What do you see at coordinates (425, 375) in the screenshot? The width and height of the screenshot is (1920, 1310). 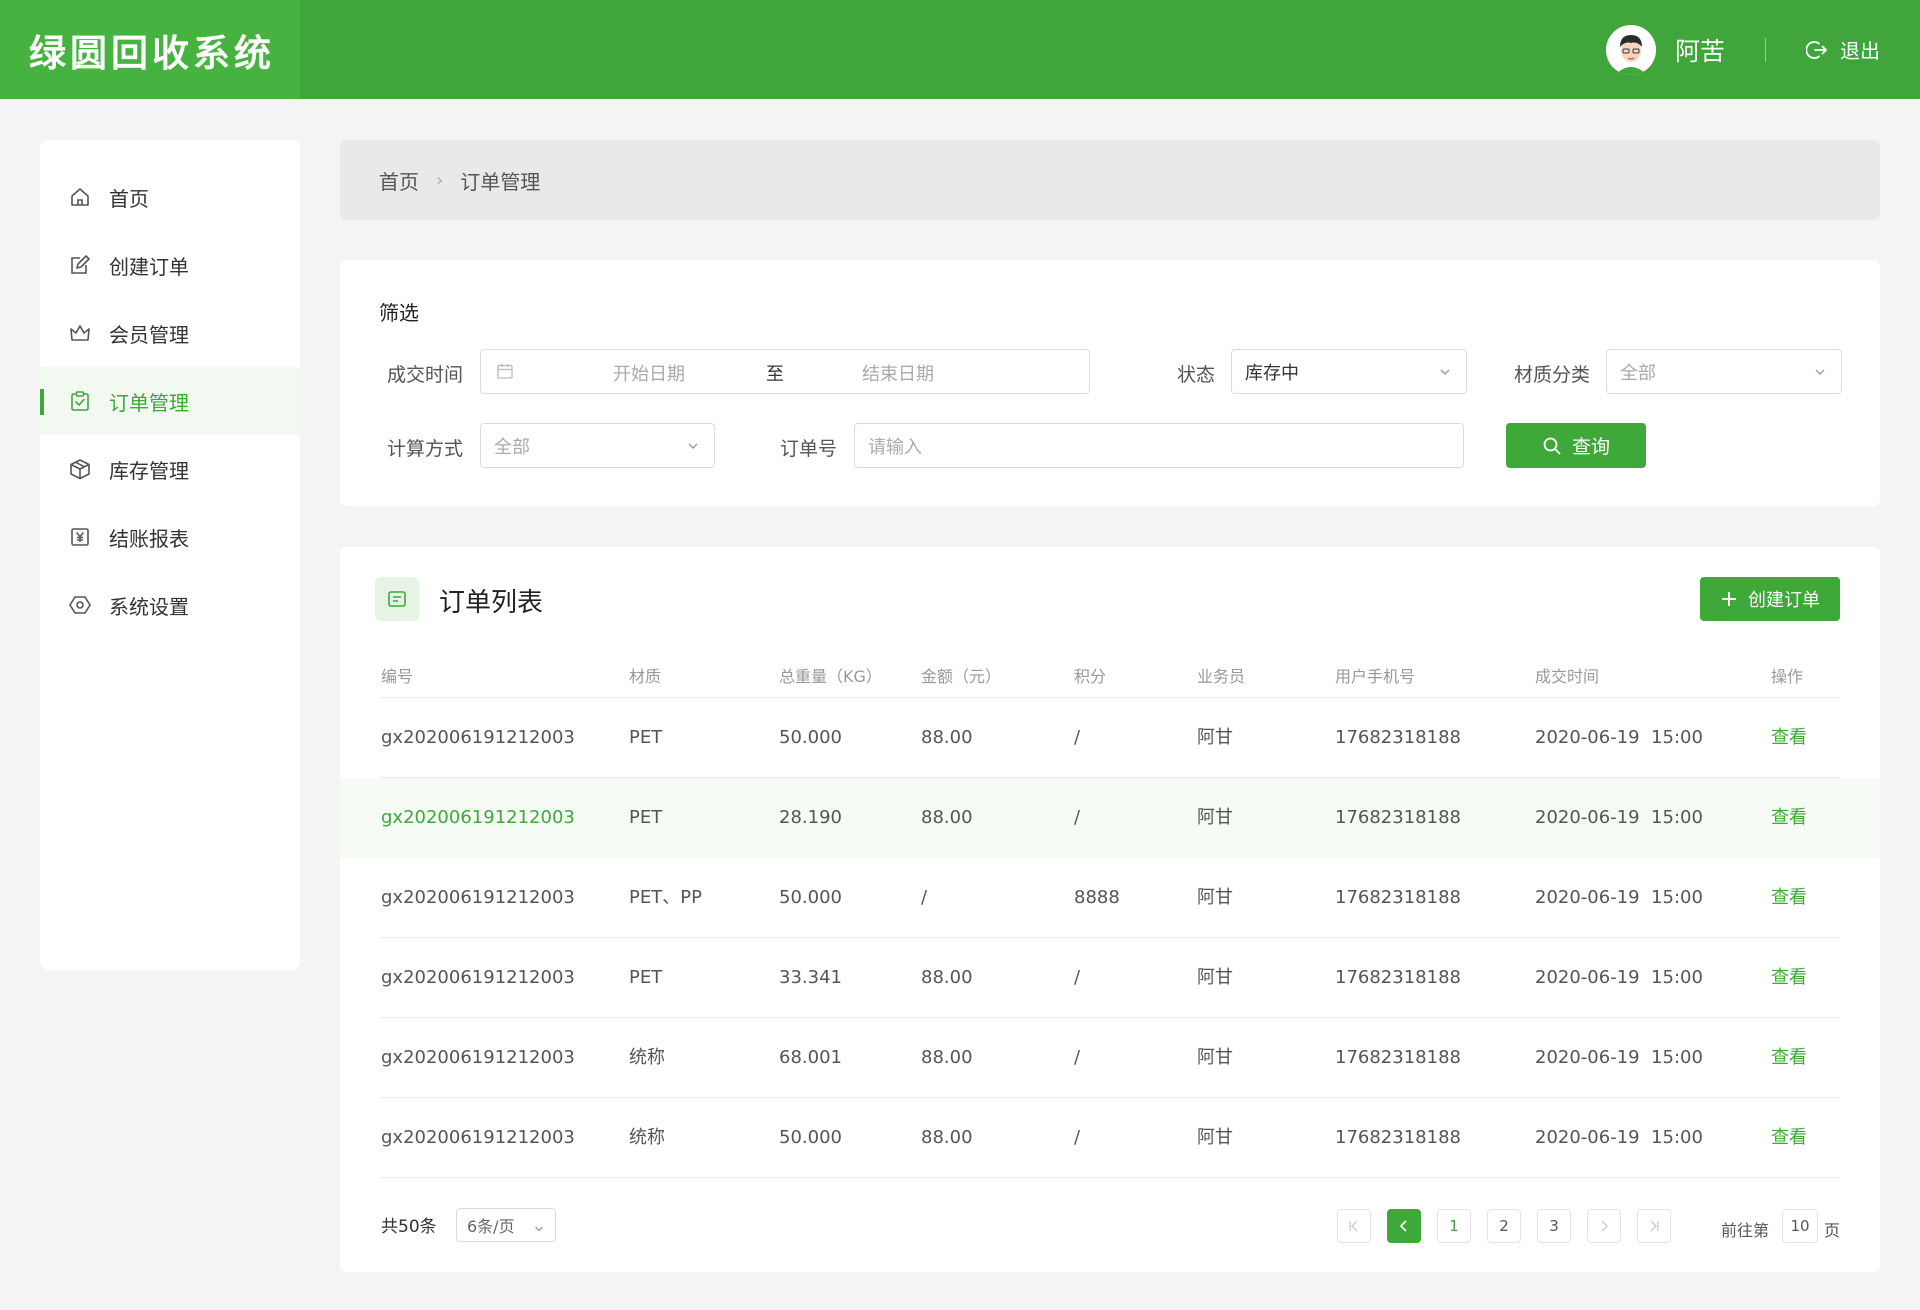 I see `deal-time-label: 成交时间` at bounding box center [425, 375].